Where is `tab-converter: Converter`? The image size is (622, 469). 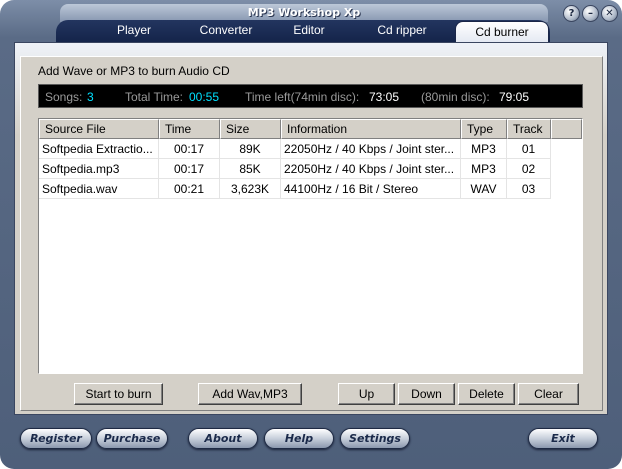 tab-converter: Converter is located at coordinates (226, 31).